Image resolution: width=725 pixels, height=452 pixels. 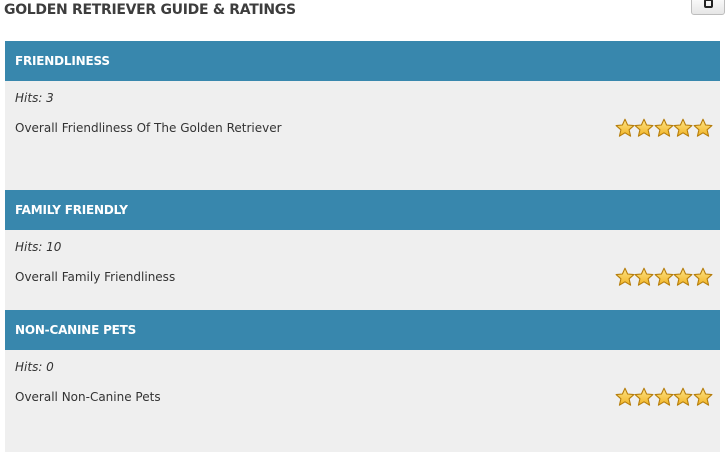 I want to click on page-title: GOLDEN RETRIEVER GUIDE & RATINGS, so click(x=150, y=10).